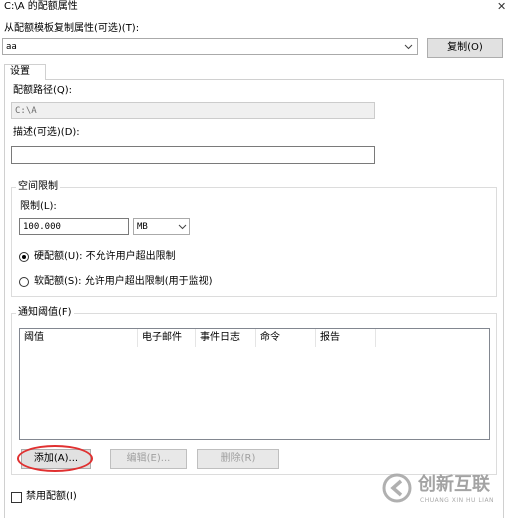 The width and height of the screenshot is (518, 518). What do you see at coordinates (16, 497) in the screenshot?
I see `disable-quota-checkbox` at bounding box center [16, 497].